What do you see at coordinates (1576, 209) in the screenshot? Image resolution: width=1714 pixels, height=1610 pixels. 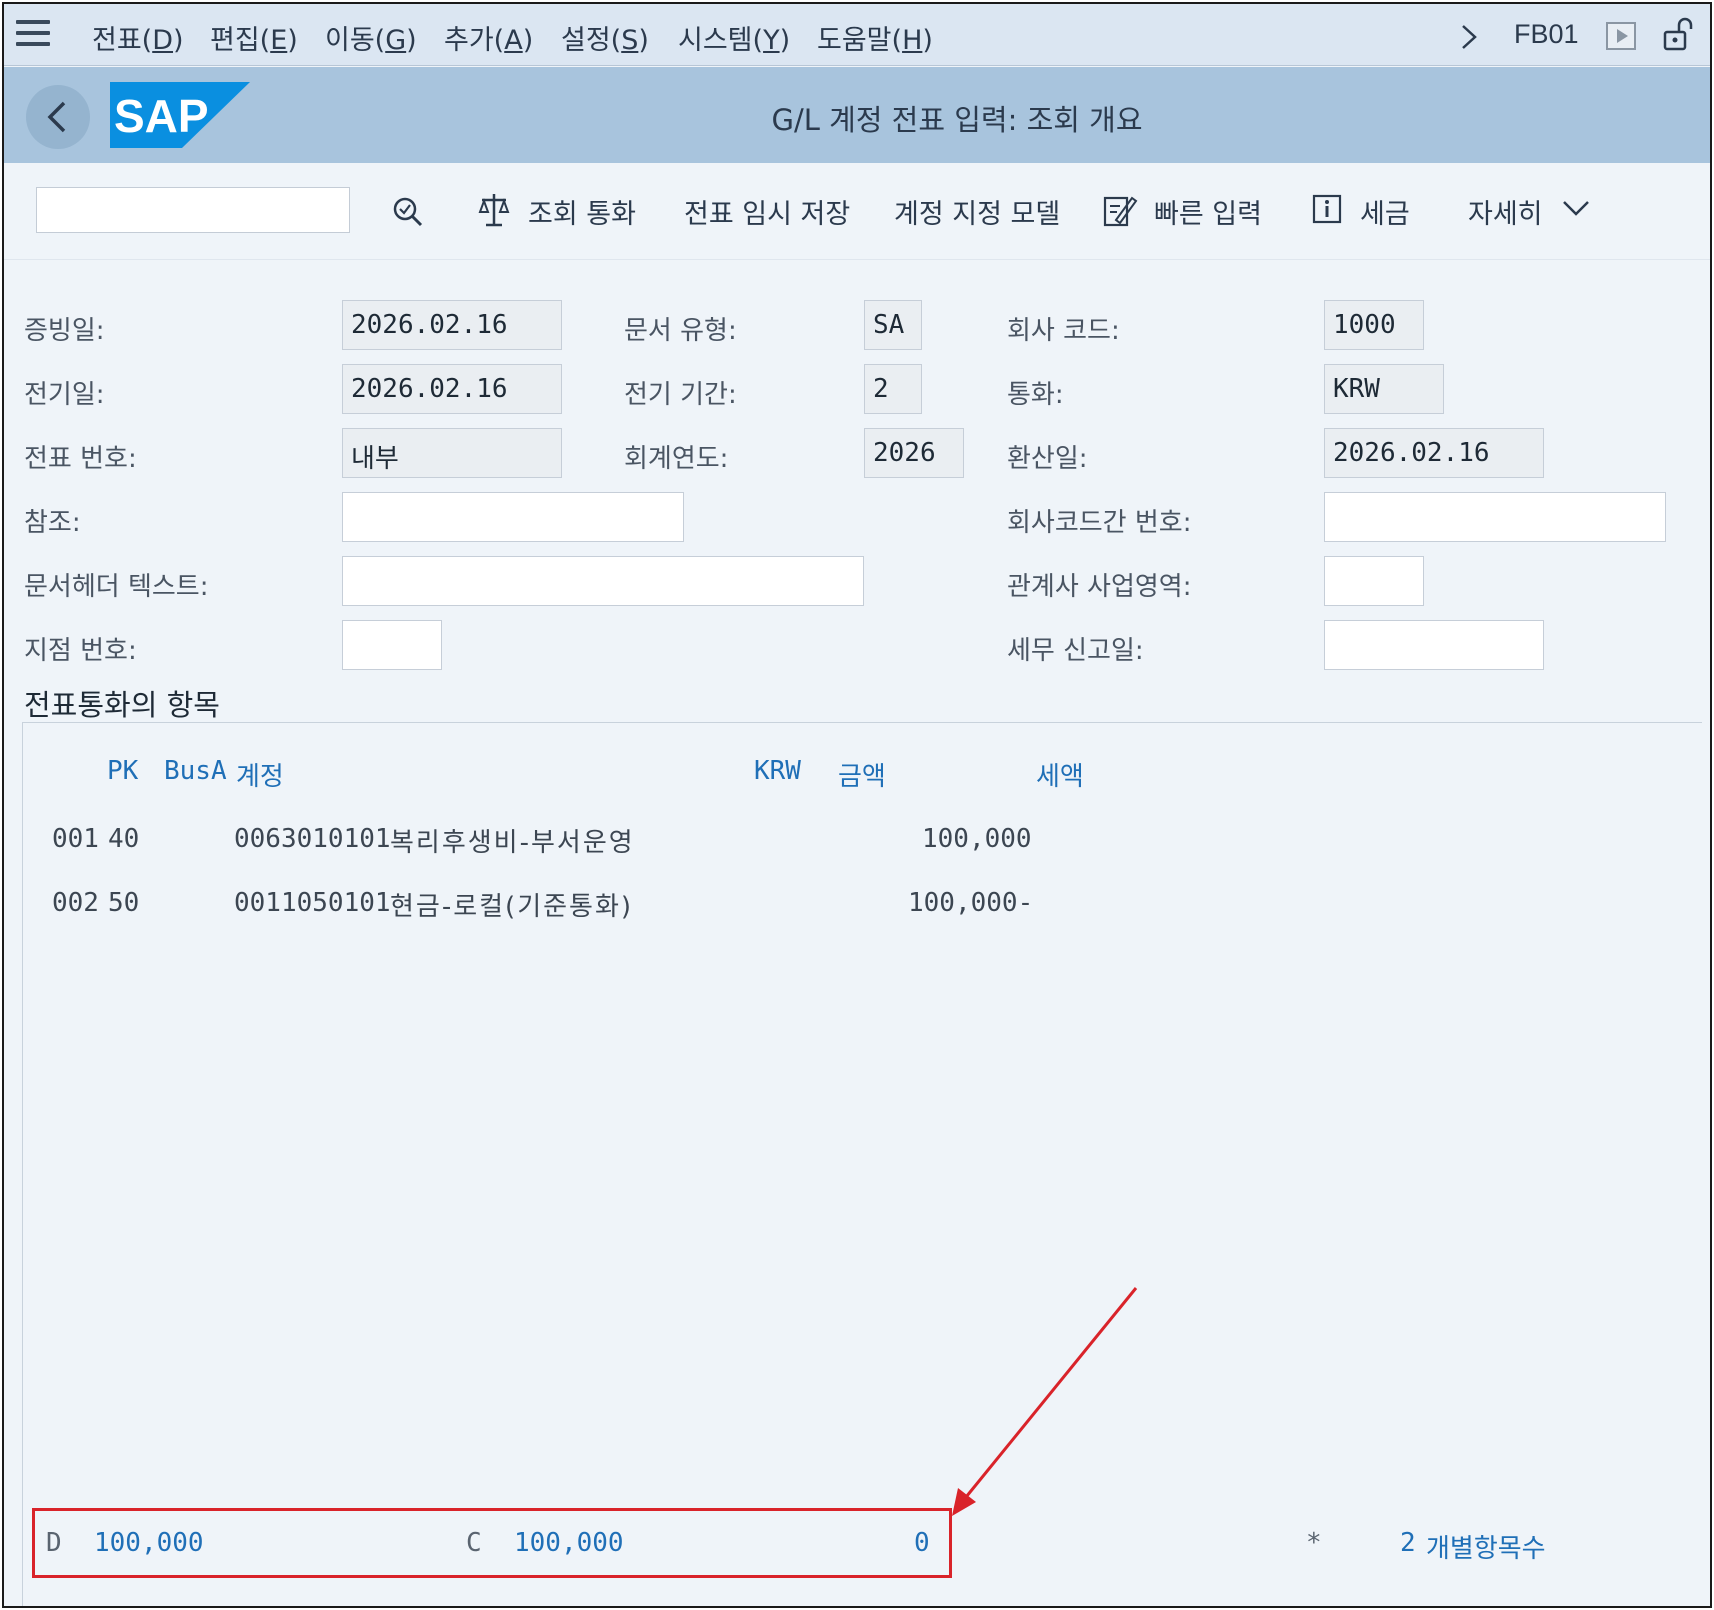 I see `chevron-down-icon` at bounding box center [1576, 209].